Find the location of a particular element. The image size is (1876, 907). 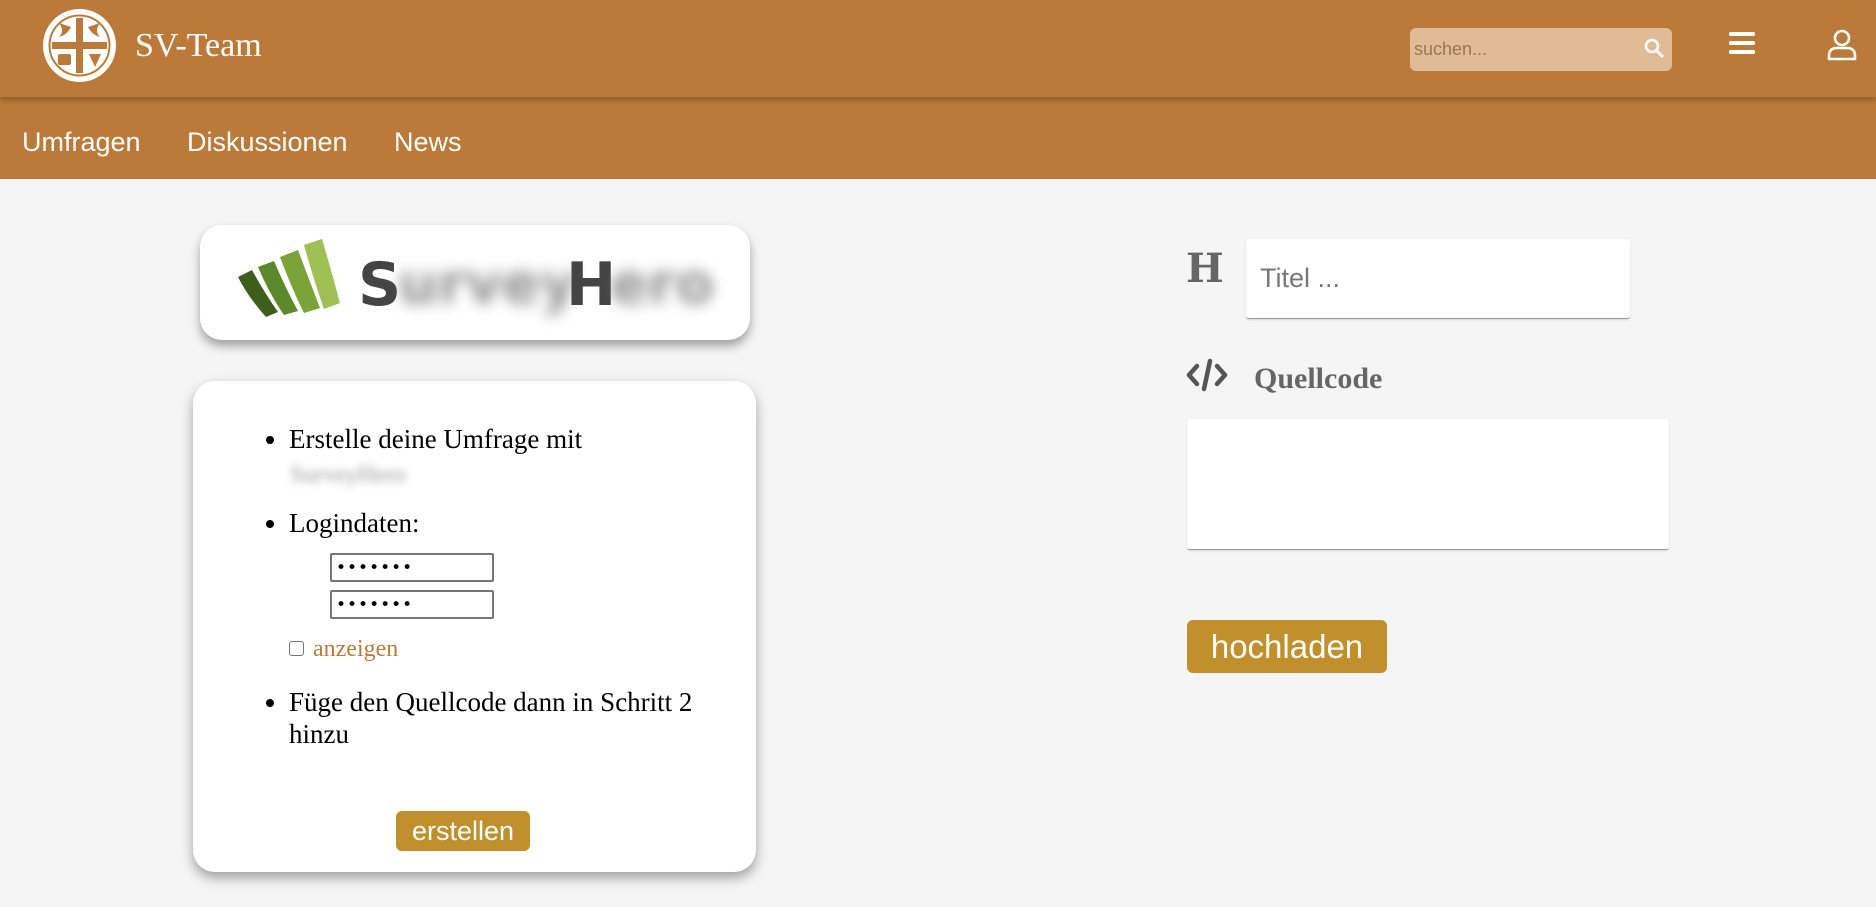

user-icon is located at coordinates (1842, 45).